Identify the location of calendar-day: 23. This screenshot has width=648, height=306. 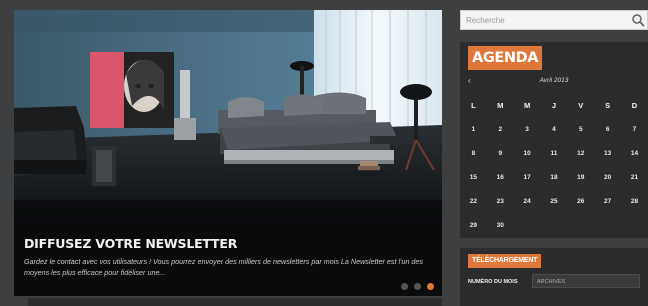
(500, 202).